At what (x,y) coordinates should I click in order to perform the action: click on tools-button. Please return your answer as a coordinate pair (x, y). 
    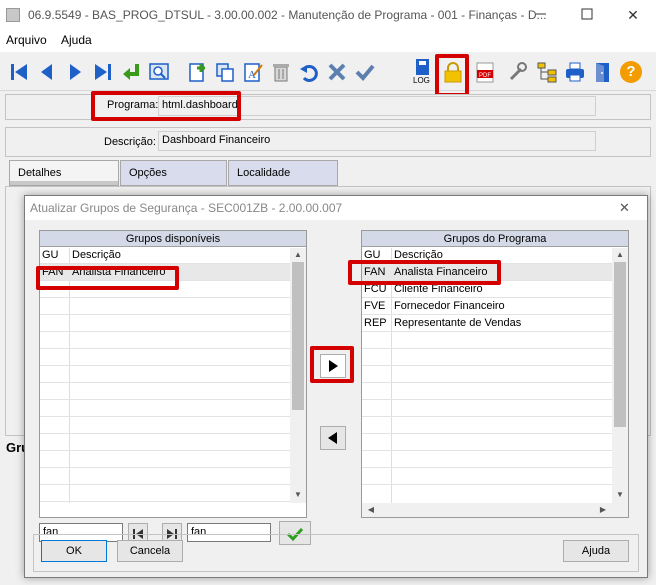
    Looking at the image, I should click on (517, 72).